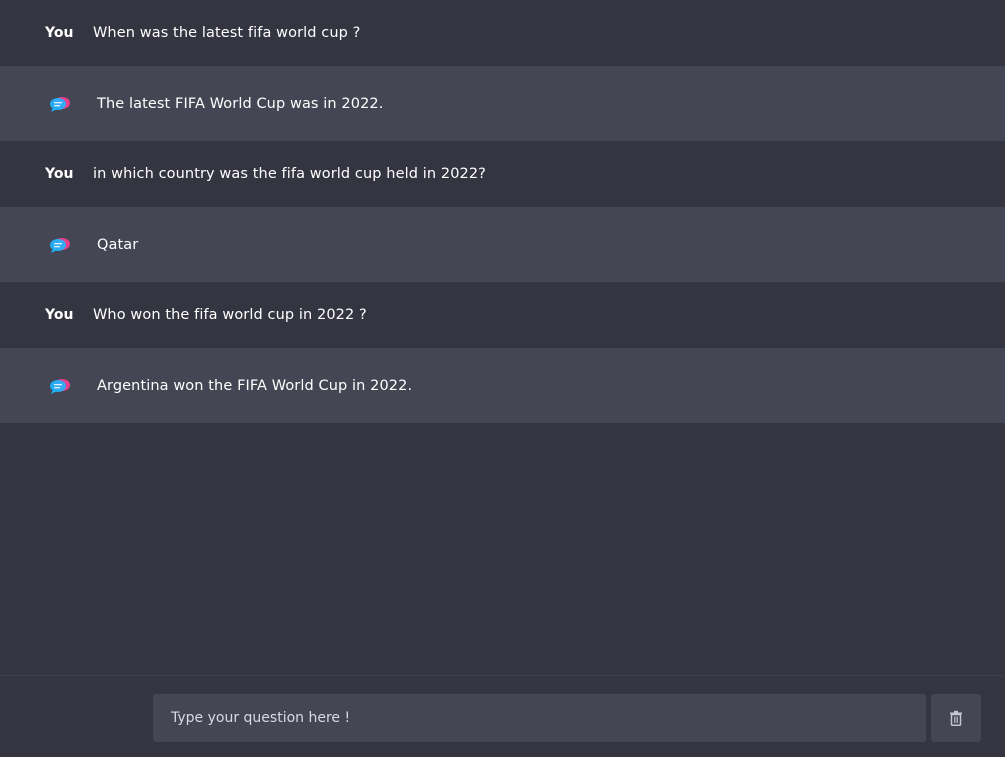 The width and height of the screenshot is (1005, 757). What do you see at coordinates (502, 103) in the screenshot?
I see `message-row-bot: The latest FIFA World Cup was in 2022.` at bounding box center [502, 103].